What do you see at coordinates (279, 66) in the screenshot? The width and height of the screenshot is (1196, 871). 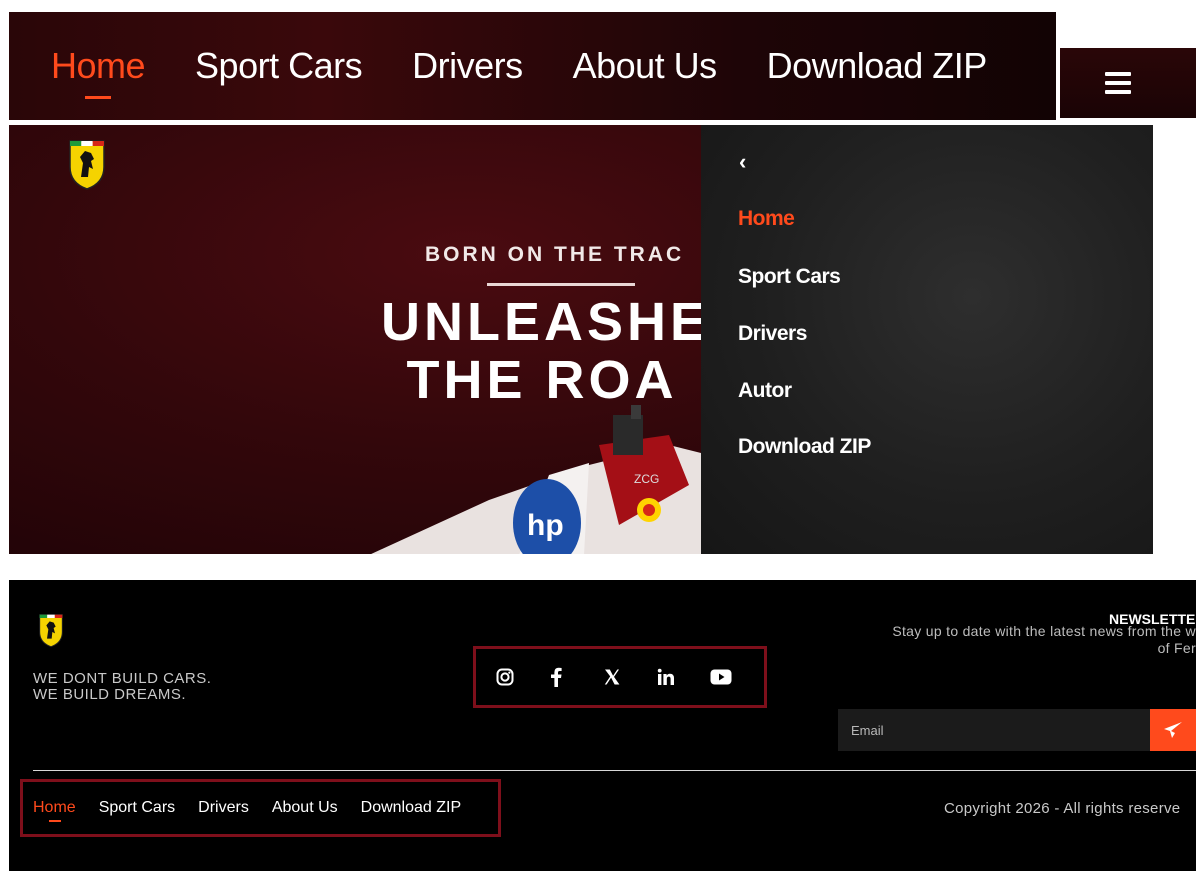 I see `nav-link-sport-cars: Sport Cars` at bounding box center [279, 66].